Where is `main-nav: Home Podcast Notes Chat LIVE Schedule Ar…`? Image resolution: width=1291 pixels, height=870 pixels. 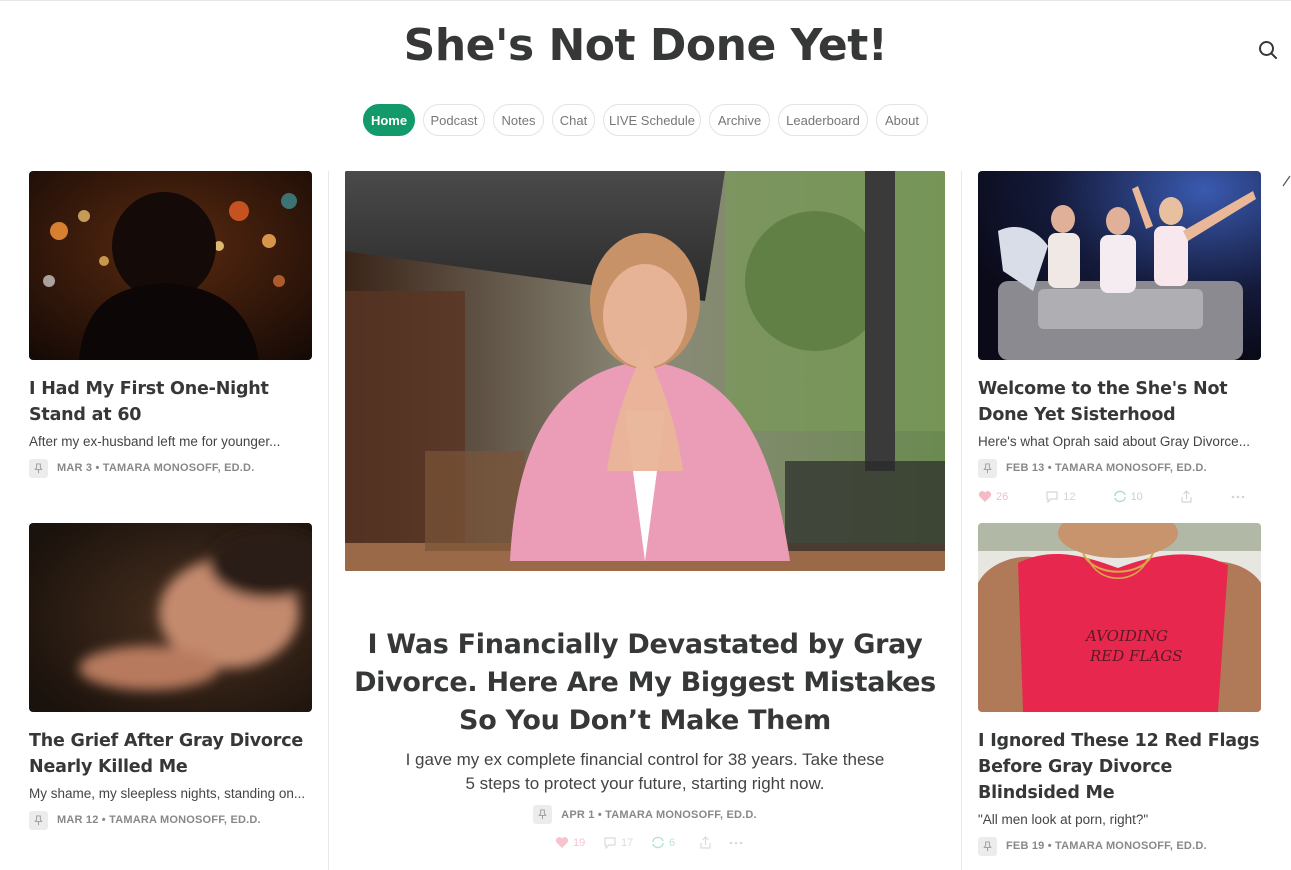 main-nav: Home Podcast Notes Chat LIVE Schedule Ar… is located at coordinates (645, 120).